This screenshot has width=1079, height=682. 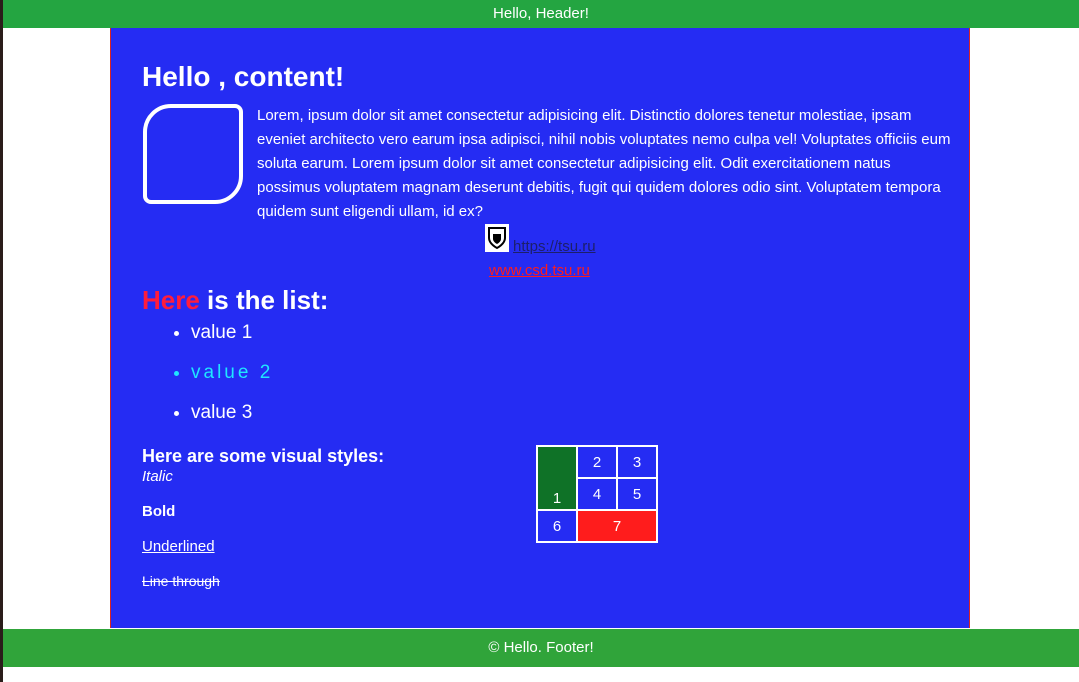 I want to click on footer-text: © Hello. Footer!, so click(x=541, y=647).